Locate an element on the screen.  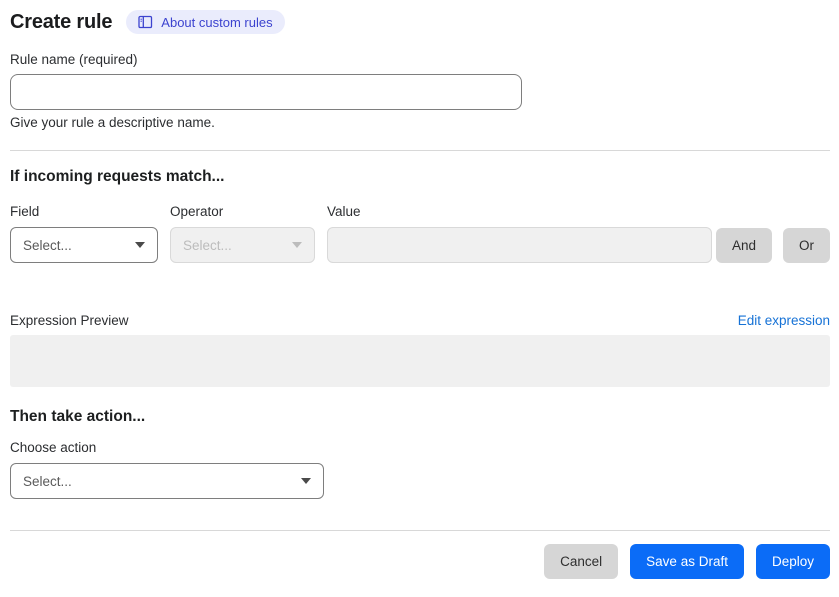
section-divider is located at coordinates (420, 150).